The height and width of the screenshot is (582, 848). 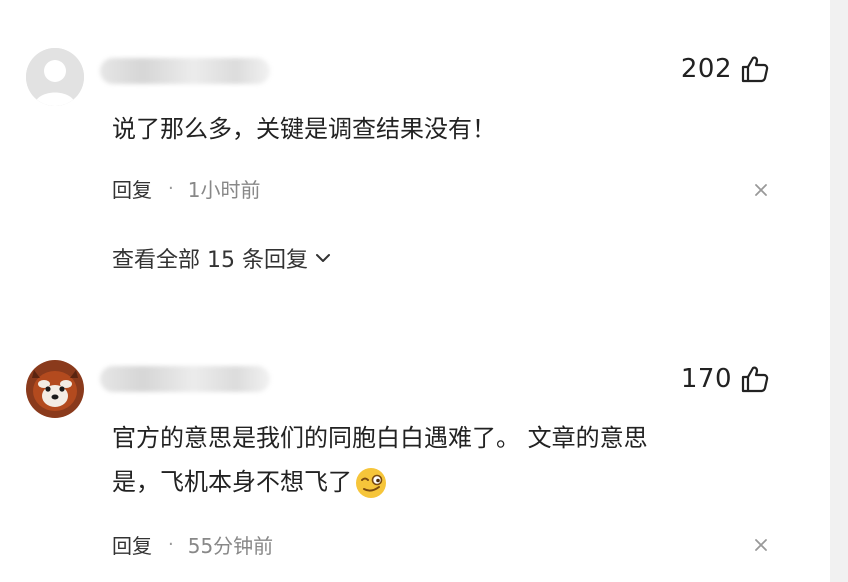 I want to click on thumbs-up-icon, so click(x=755, y=379).